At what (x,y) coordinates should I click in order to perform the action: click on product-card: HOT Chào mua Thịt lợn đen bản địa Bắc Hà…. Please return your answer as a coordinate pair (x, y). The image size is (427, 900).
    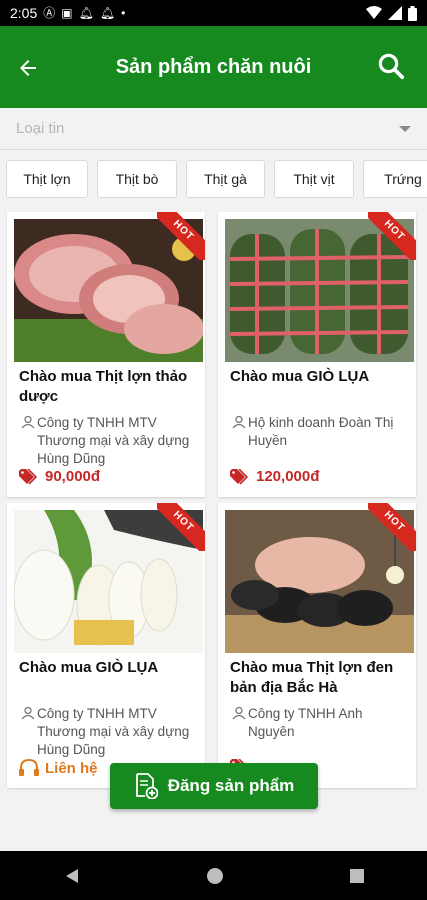
    Looking at the image, I should click on (317, 645).